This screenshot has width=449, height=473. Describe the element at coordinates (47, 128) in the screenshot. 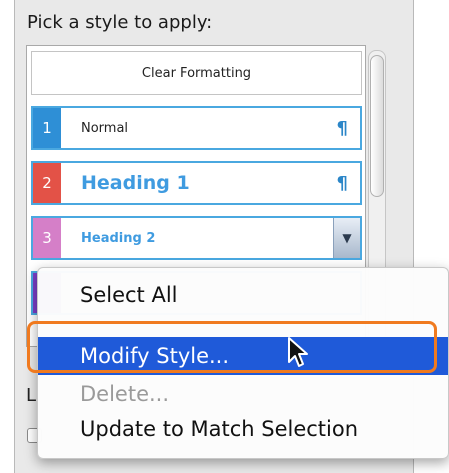

I see `style-number-badge: 1` at that location.